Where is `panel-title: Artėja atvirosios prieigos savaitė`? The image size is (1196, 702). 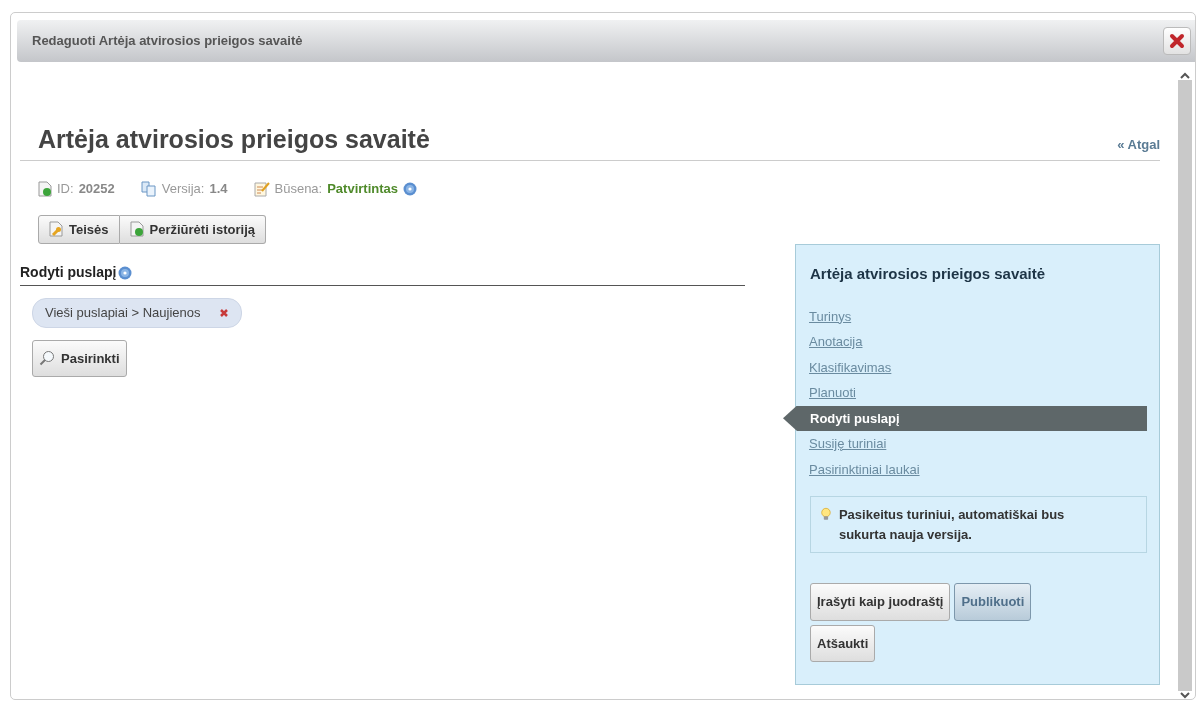 panel-title: Artėja atvirosios prieigos savaitė is located at coordinates (928, 274).